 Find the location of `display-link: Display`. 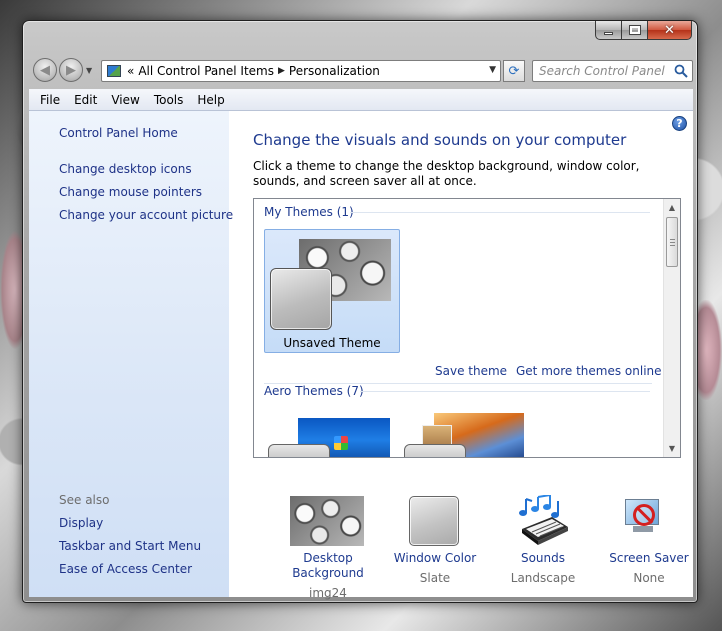

display-link: Display is located at coordinates (81, 523).